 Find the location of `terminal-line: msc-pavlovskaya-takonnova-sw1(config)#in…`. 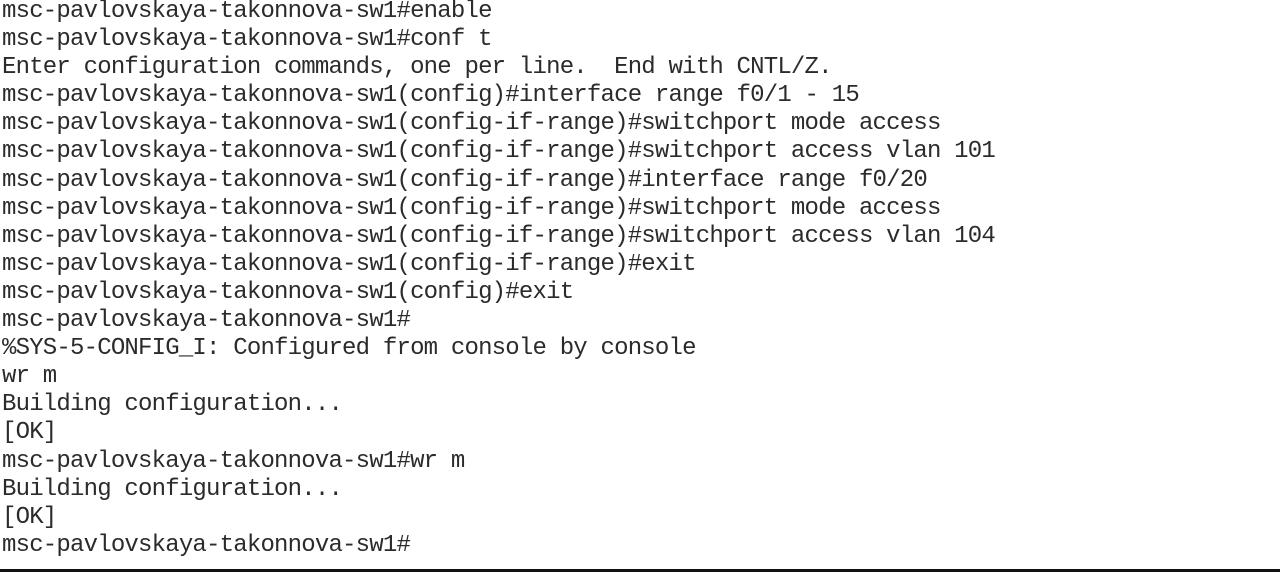

terminal-line: msc-pavlovskaya-takonnova-sw1(config)#in… is located at coordinates (431, 96).